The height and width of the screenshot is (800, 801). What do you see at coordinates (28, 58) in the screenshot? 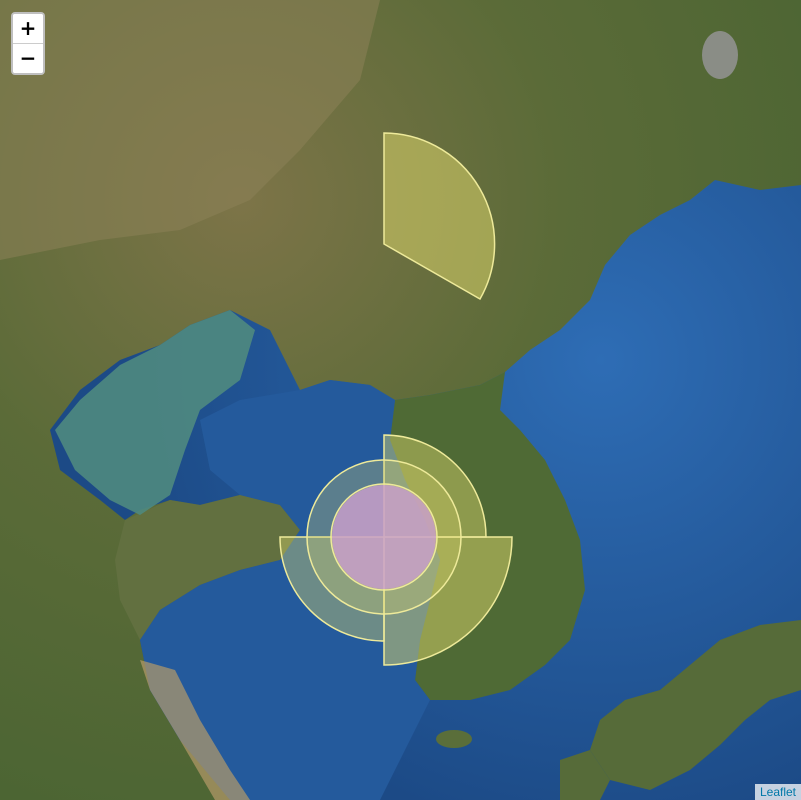
I see `zoom-out-button: −` at bounding box center [28, 58].